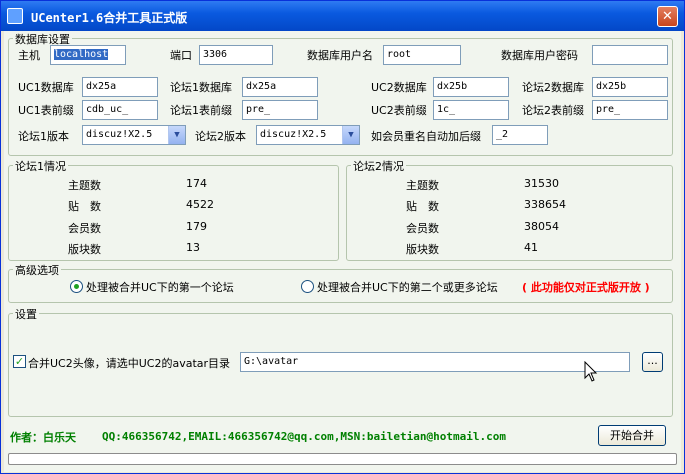  What do you see at coordinates (586, 287) in the screenshot?
I see `pro-only-note: ( 此功能仅对正式版开放 )` at bounding box center [586, 287].